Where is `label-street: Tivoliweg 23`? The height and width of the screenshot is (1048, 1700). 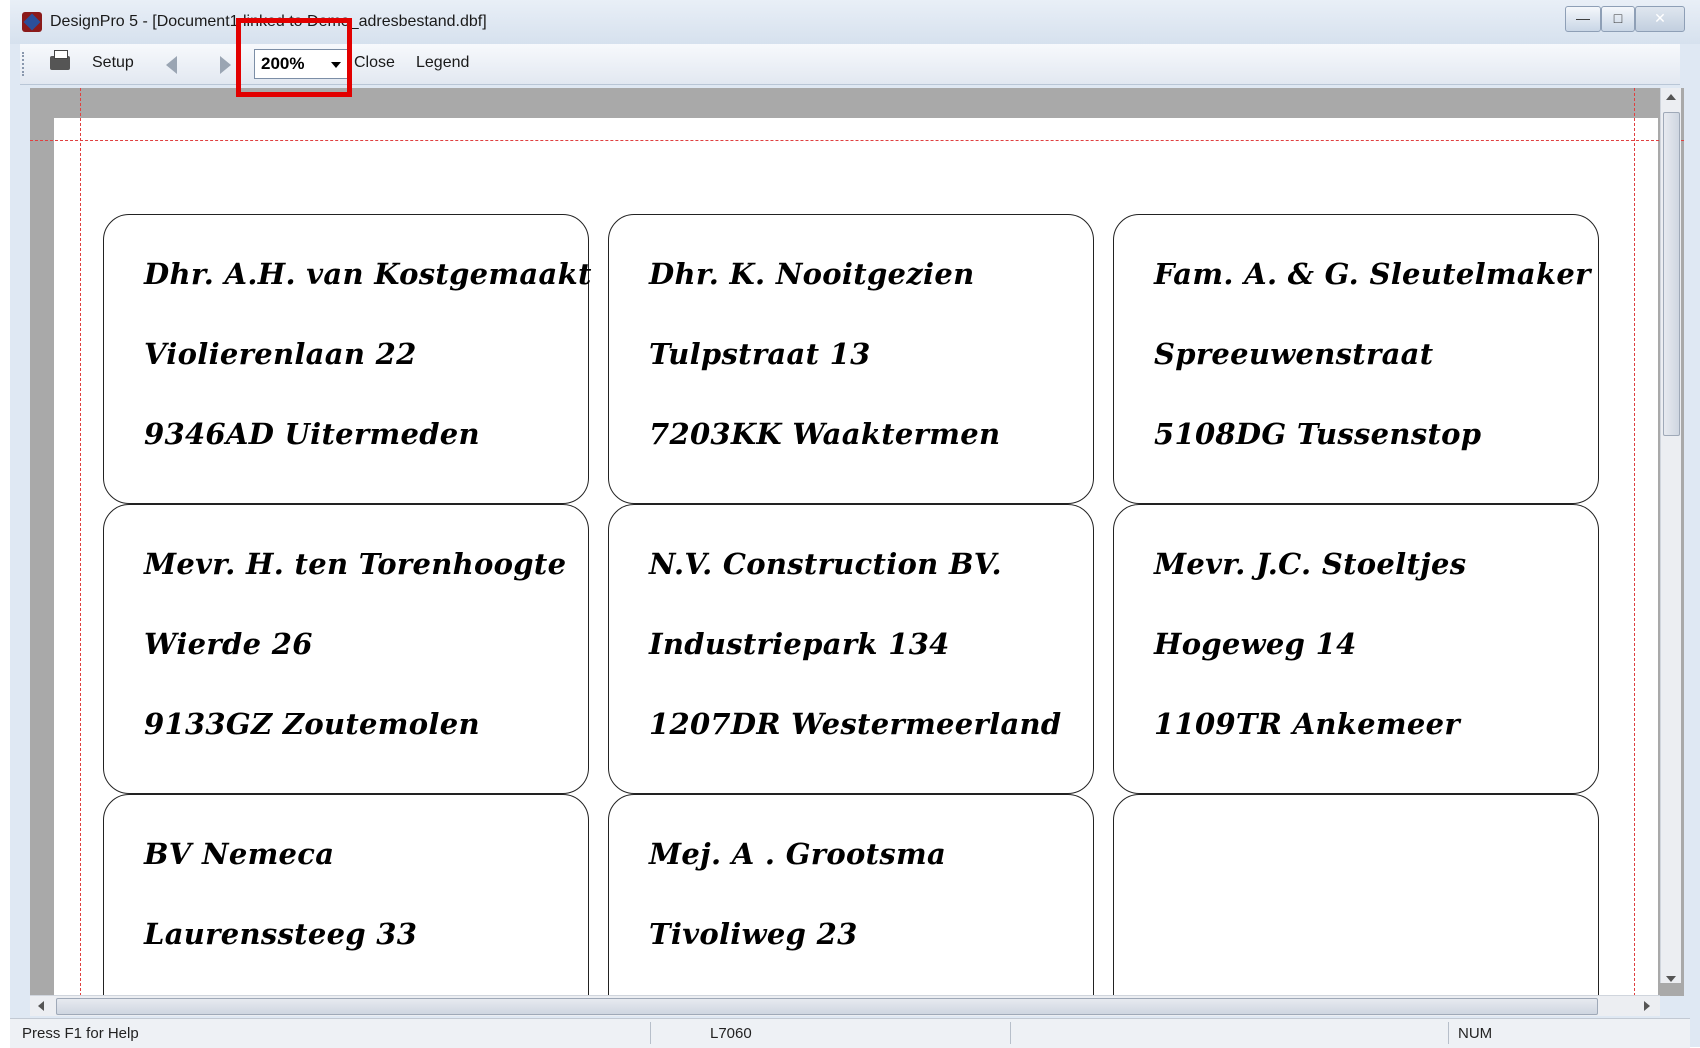
label-street: Tivoliweg 23 is located at coordinates (753, 934).